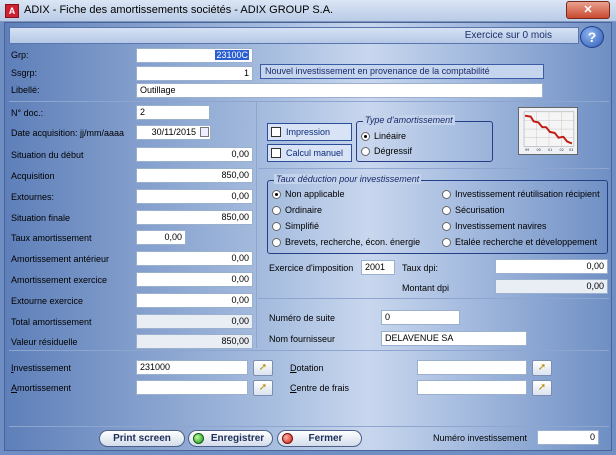 This screenshot has height=455, width=616. What do you see at coordinates (60, 259) in the screenshot?
I see `amort-anterieur-label: Amortissement antérieur` at bounding box center [60, 259].